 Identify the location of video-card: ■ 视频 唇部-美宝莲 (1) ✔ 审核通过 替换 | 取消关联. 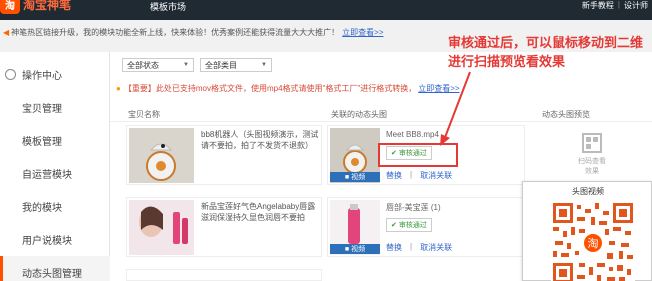
(426, 227).